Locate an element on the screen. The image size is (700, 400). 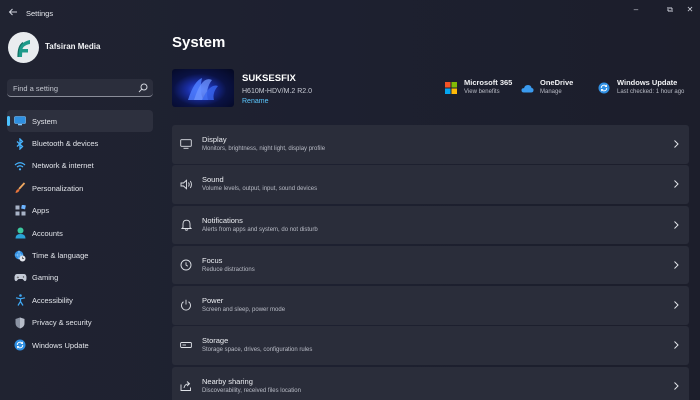
quick-link-subtitle: Last checked: 1 hour ago is located at coordinates (651, 92).